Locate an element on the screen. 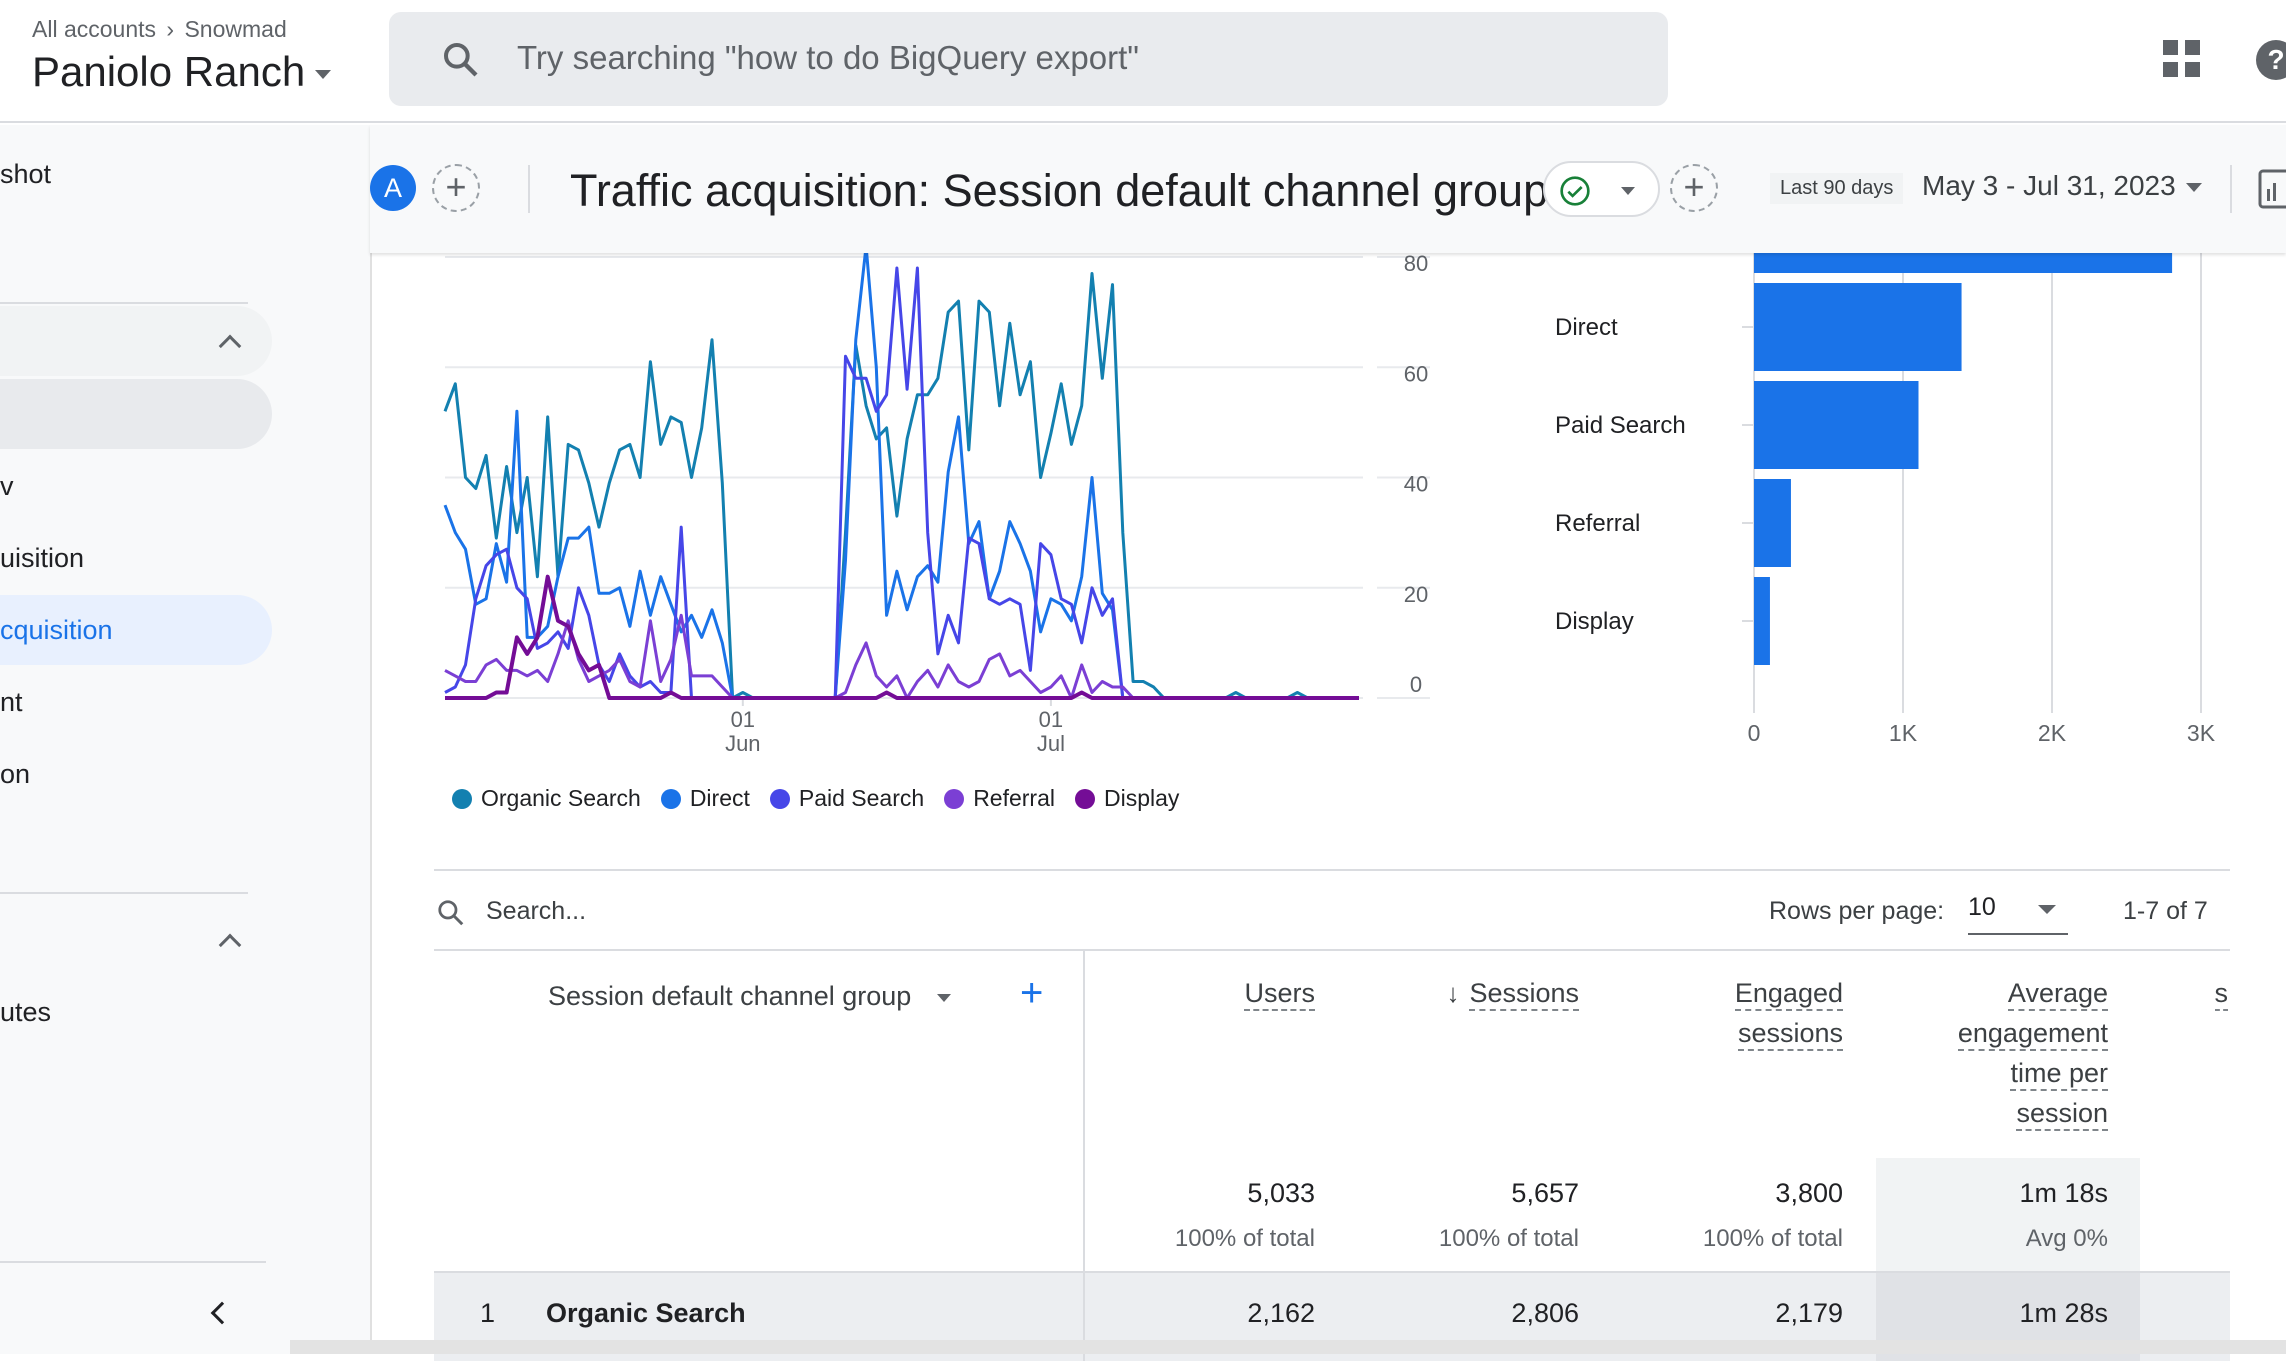  customize-report-icon is located at coordinates (2272, 189).